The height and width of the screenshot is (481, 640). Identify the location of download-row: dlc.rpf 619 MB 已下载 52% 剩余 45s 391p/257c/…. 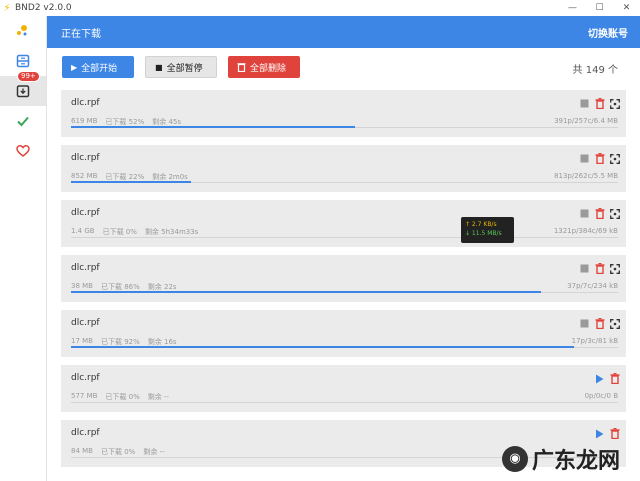
(343, 113).